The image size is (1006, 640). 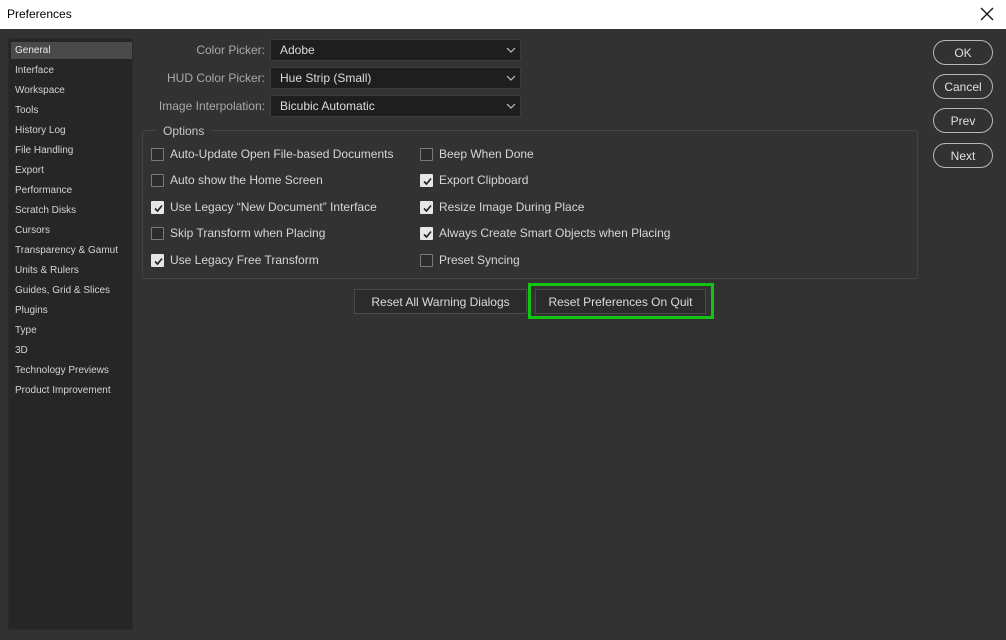 What do you see at coordinates (215, 78) in the screenshot?
I see `hud-color-picker-label: HUD Color Picker:` at bounding box center [215, 78].